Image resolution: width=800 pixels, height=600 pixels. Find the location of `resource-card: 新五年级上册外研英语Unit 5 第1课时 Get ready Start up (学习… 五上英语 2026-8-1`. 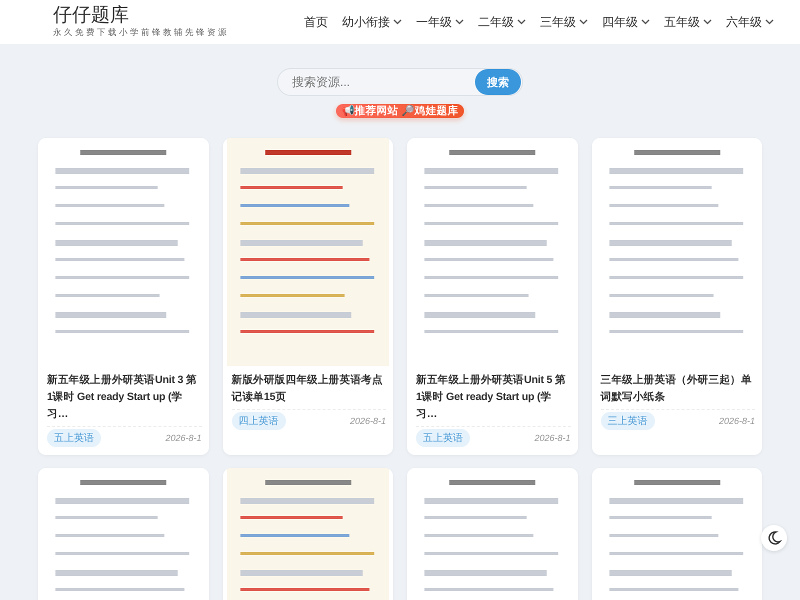

resource-card: 新五年级上册外研英语Unit 5 第1课时 Get ready Start up (学习… 五上英语 2026-8-1 is located at coordinates (492, 296).